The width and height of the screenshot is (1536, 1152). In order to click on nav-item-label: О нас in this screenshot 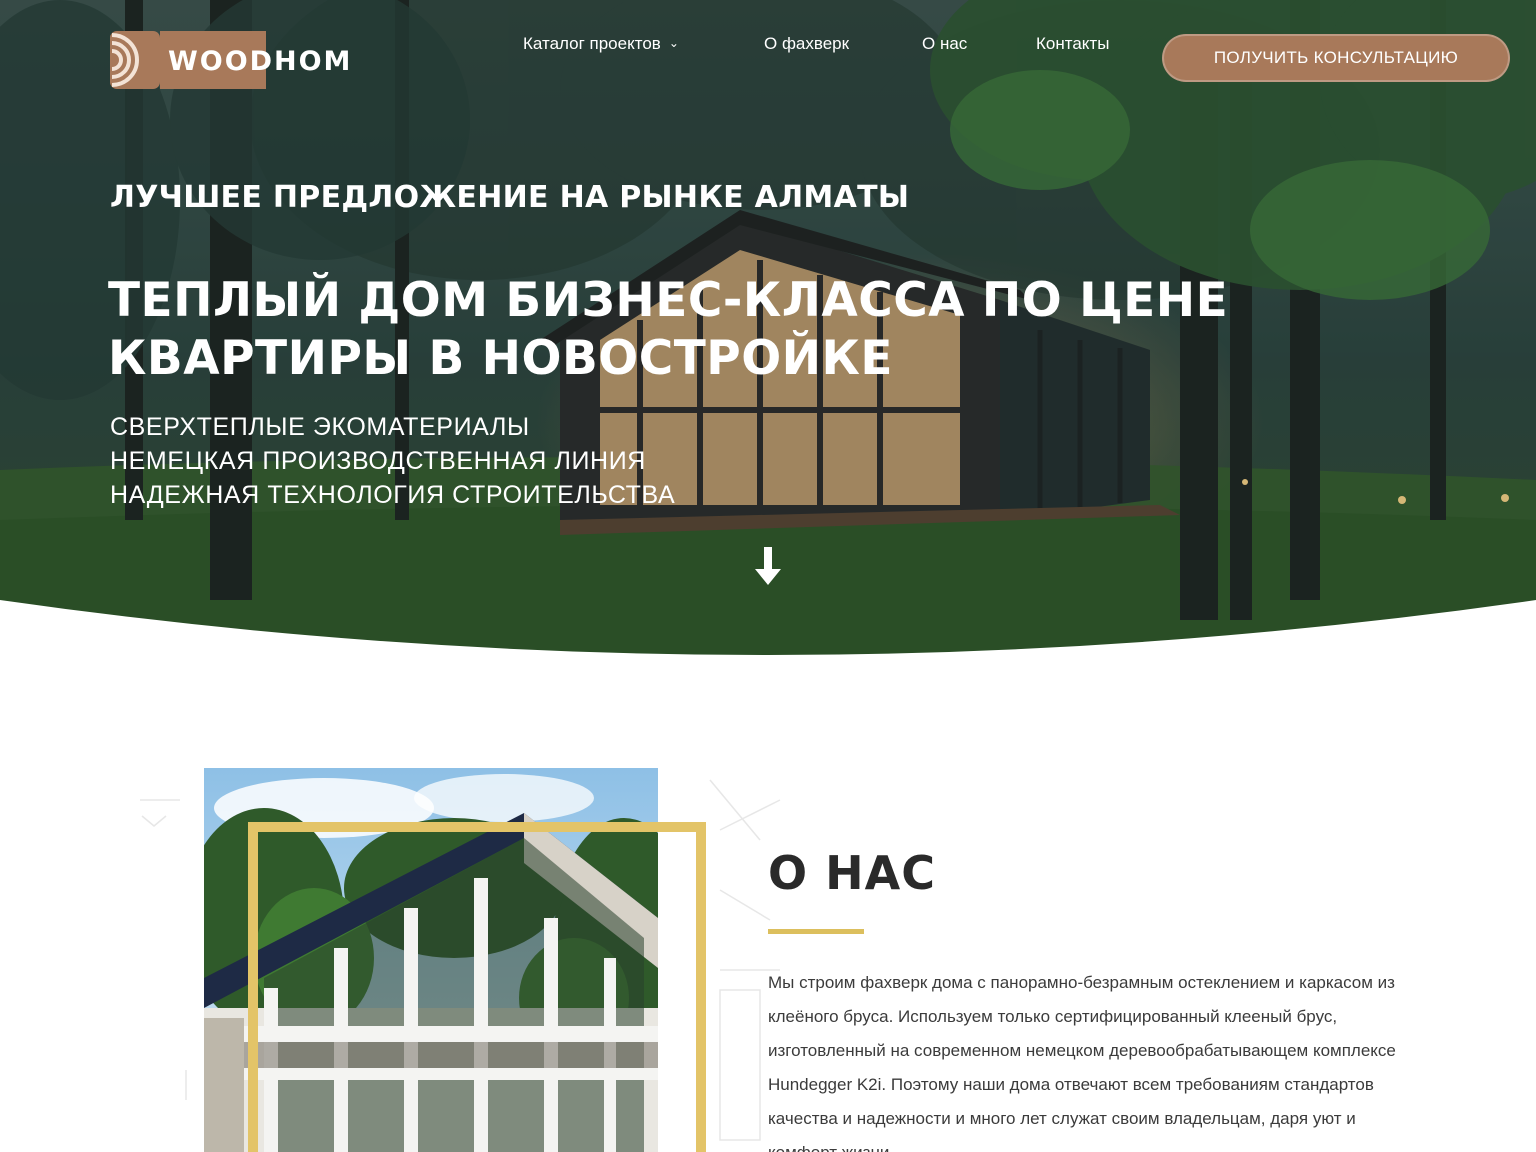, I will do `click(945, 43)`.